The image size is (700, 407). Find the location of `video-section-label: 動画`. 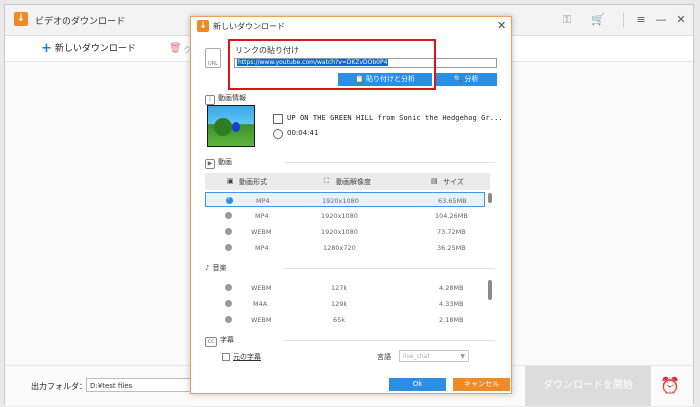

video-section-label: 動画 is located at coordinates (225, 162).